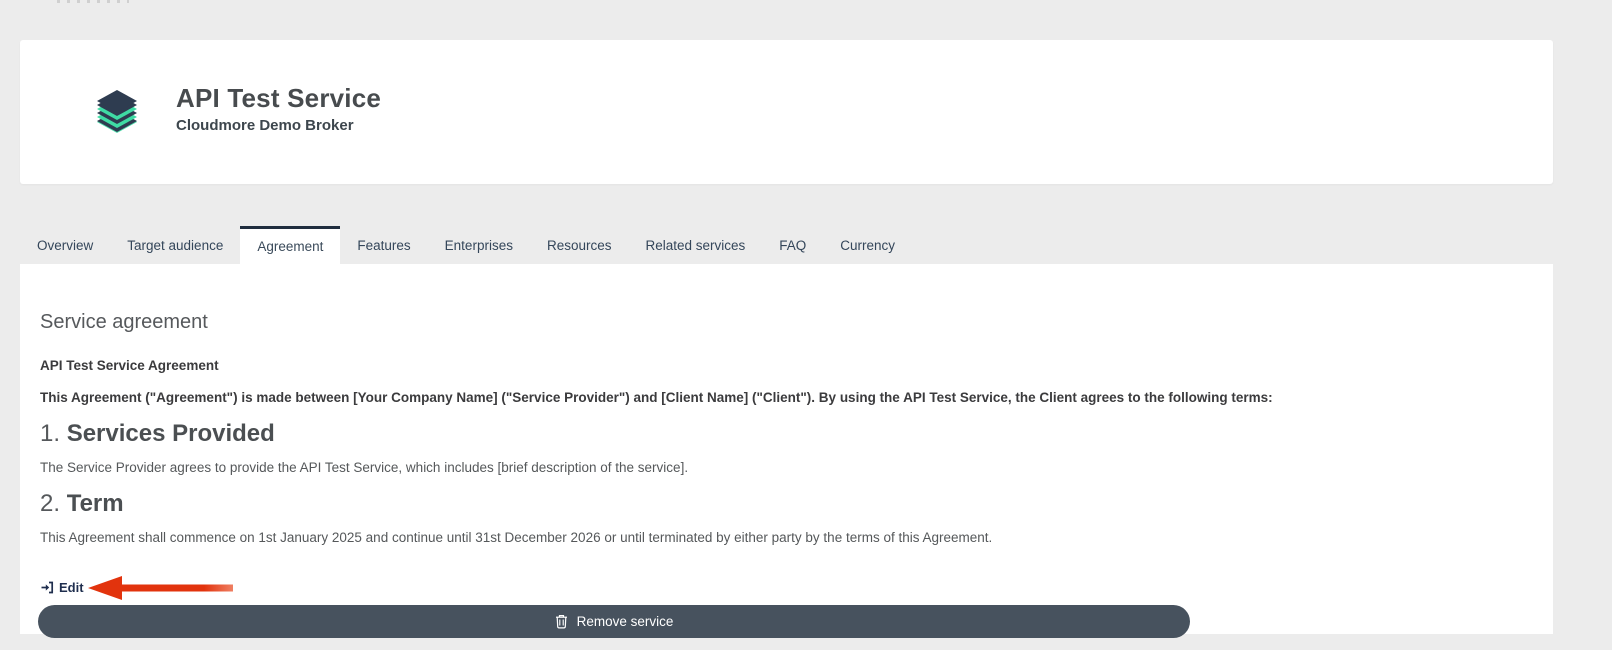 This screenshot has height=650, width=1612. I want to click on tab-agreement: Agreement, so click(290, 245).